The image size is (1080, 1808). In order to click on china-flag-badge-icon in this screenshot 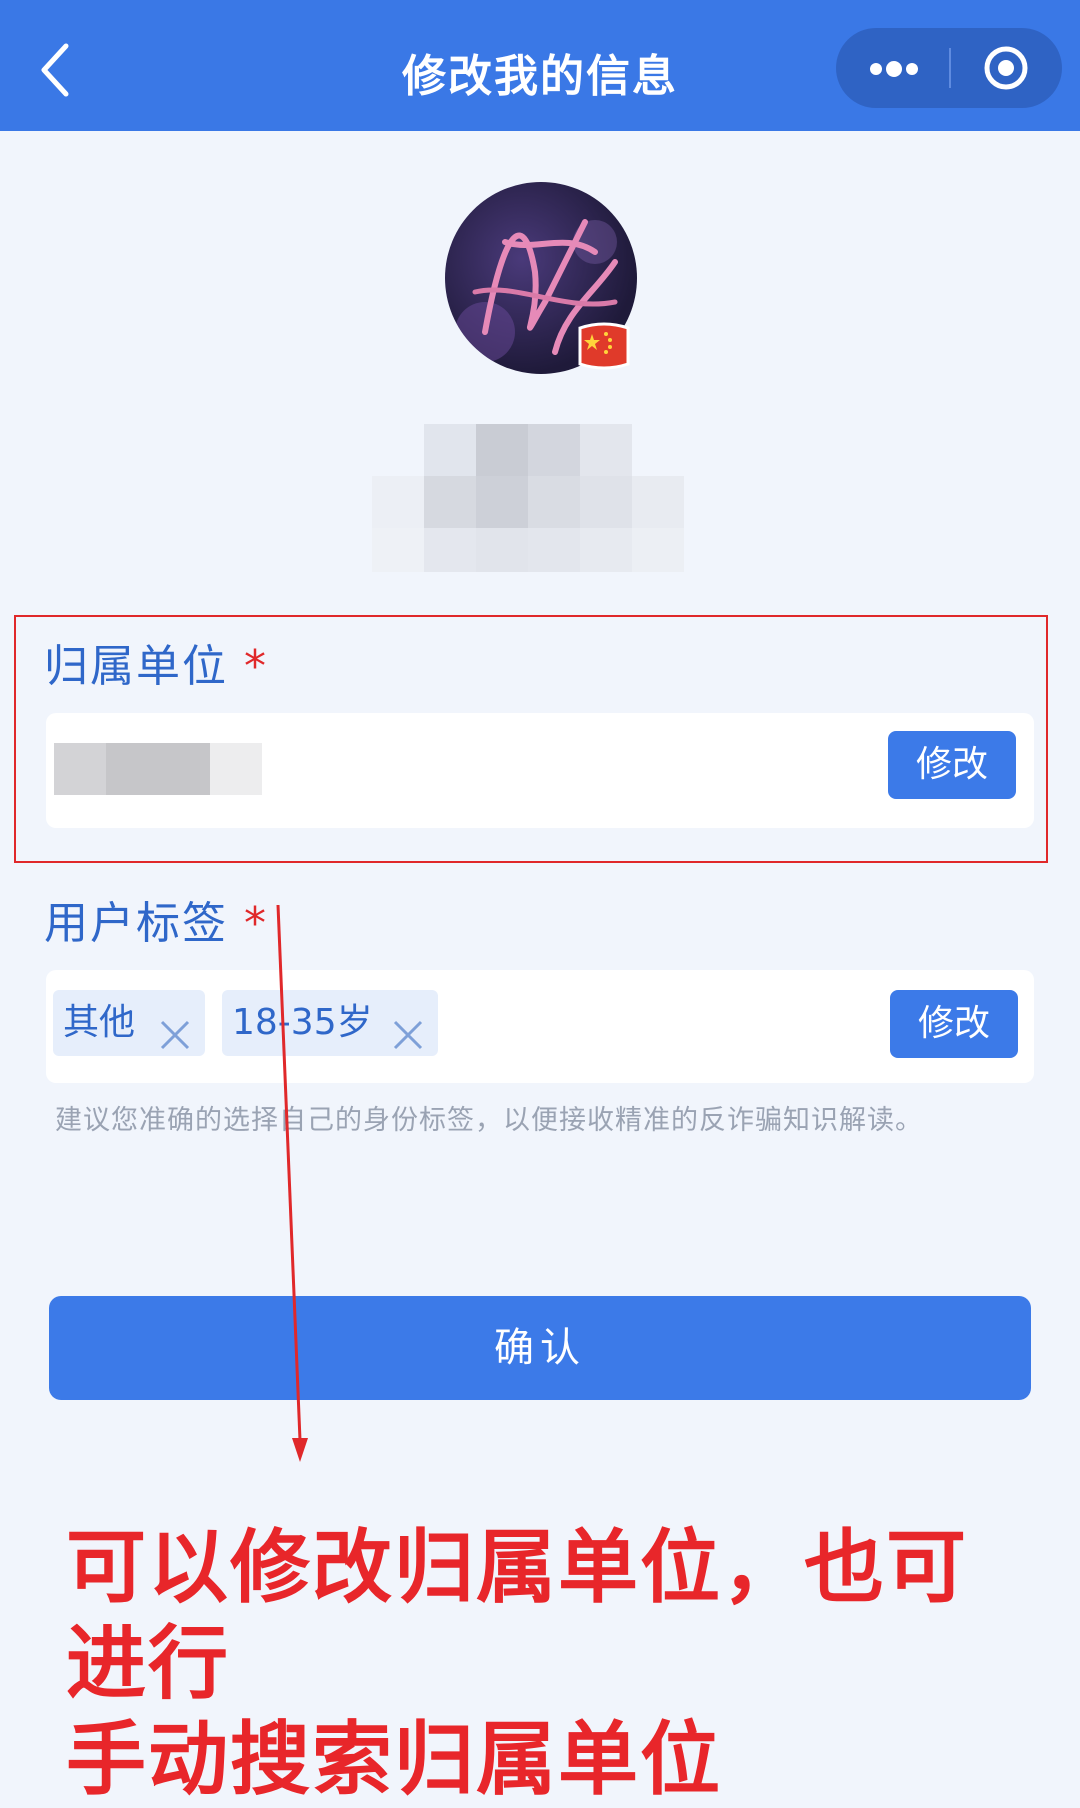, I will do `click(604, 346)`.